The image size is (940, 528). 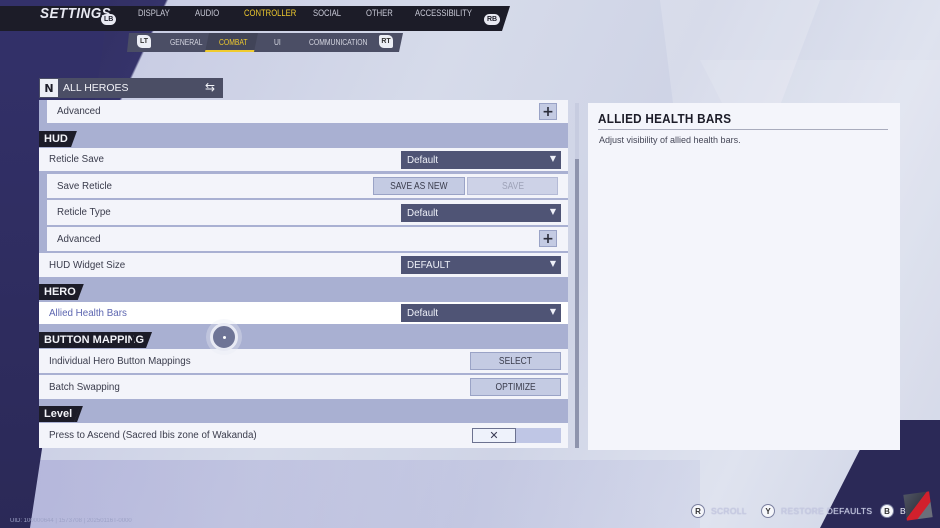 I want to click on reticle-save-dropdown: Default ▼, so click(x=481, y=160).